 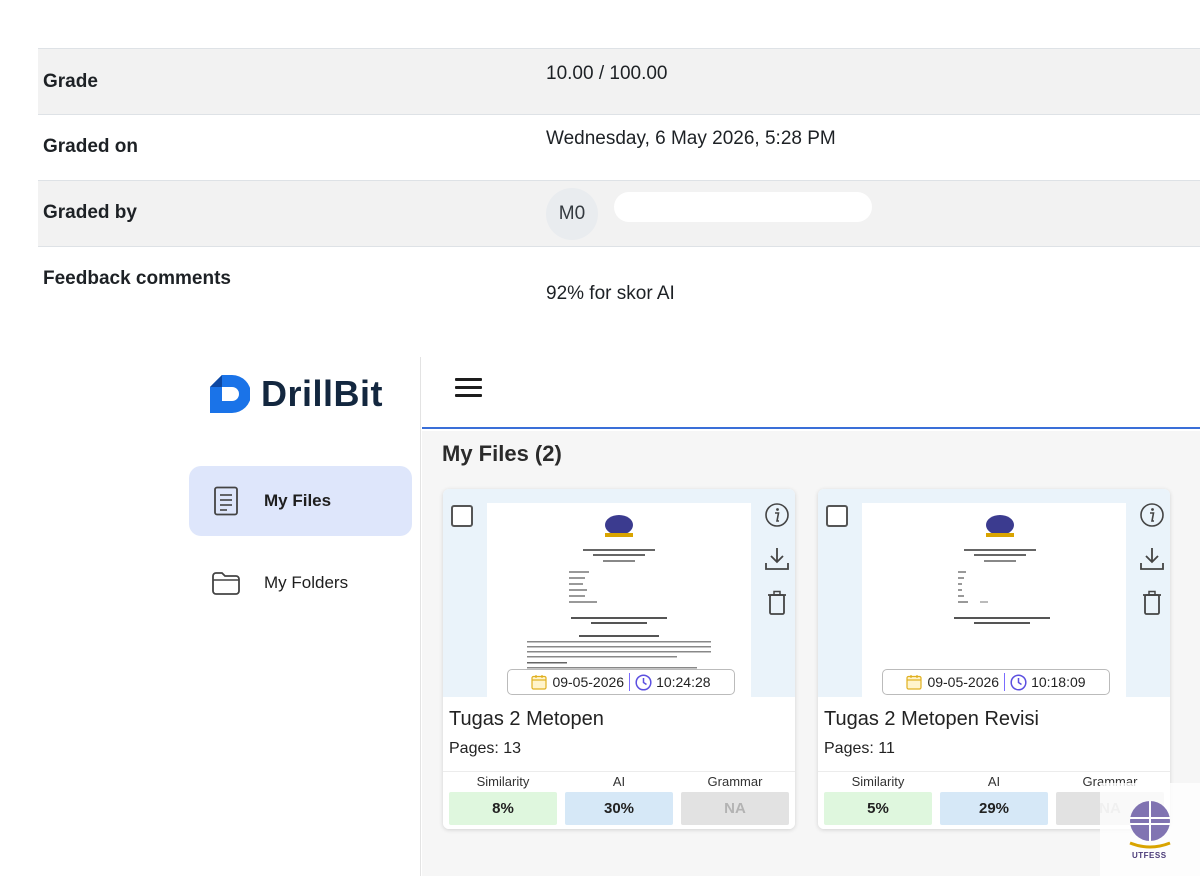 What do you see at coordinates (691, 138) in the screenshot?
I see `graded-on-value: Wednesday, 6 May 2026, 5:28 PM` at bounding box center [691, 138].